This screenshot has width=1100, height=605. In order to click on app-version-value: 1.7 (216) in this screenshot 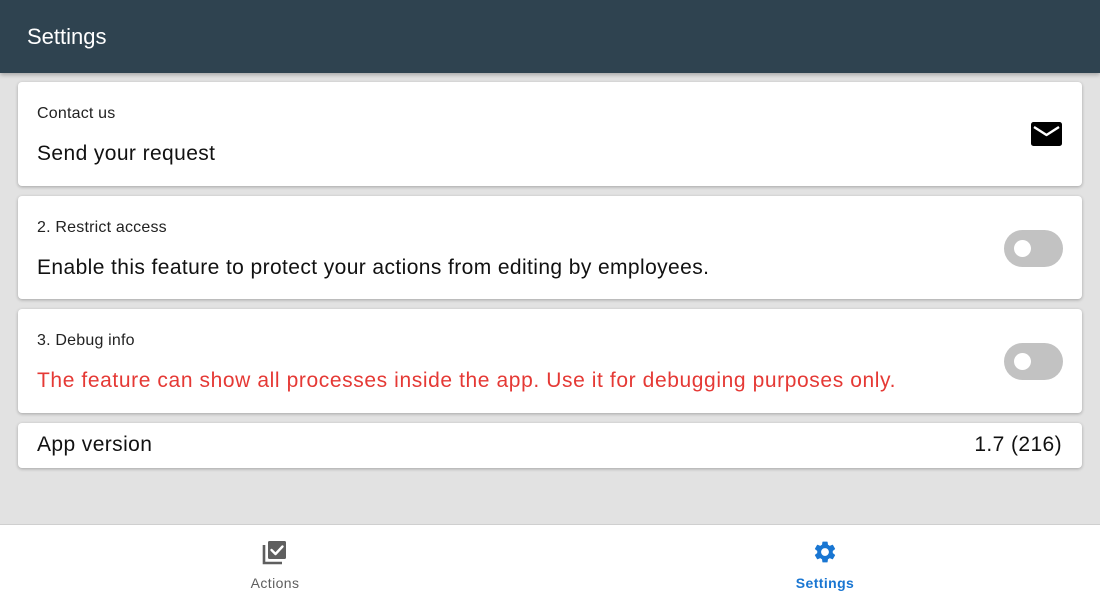, I will do `click(1018, 444)`.